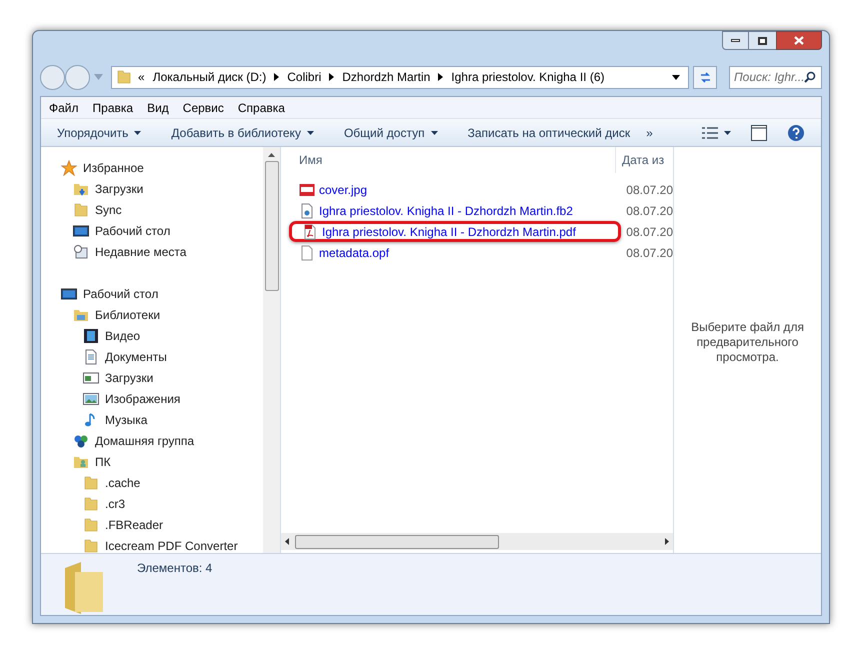  Describe the element at coordinates (91, 398) in the screenshot. I see `picture-icon` at that location.